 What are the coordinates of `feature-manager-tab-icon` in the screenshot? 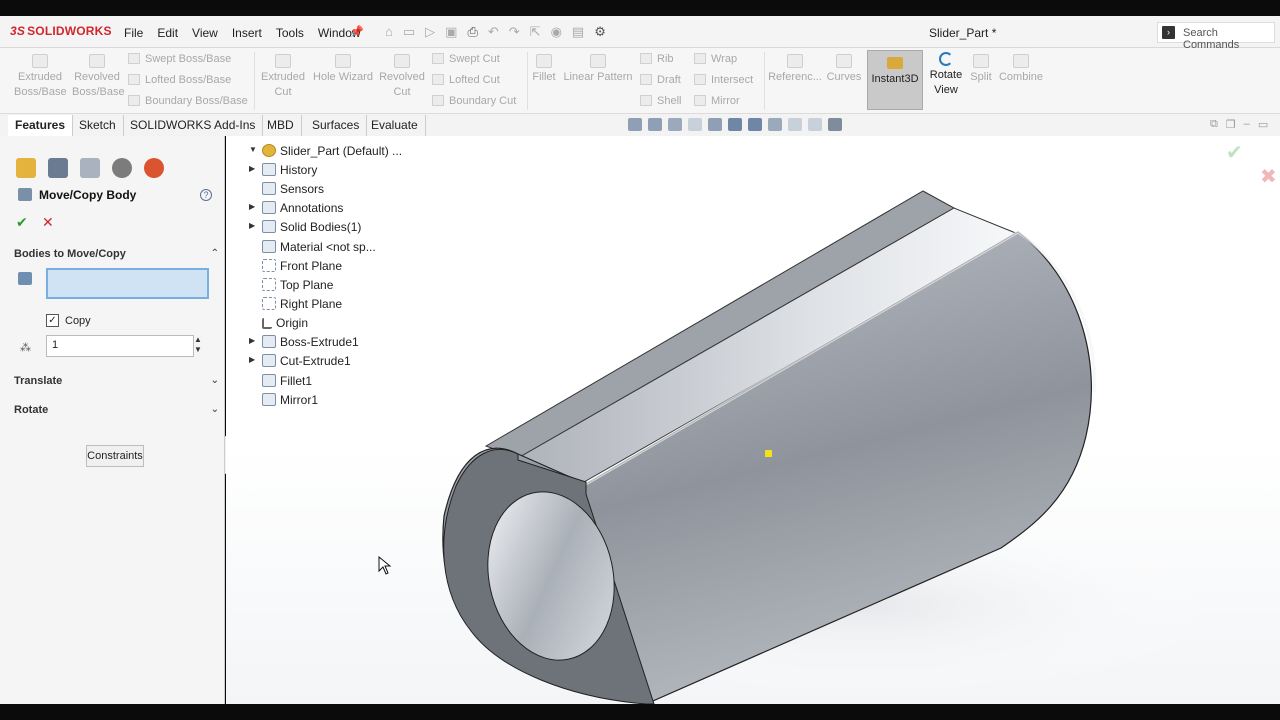 It's located at (26, 168).